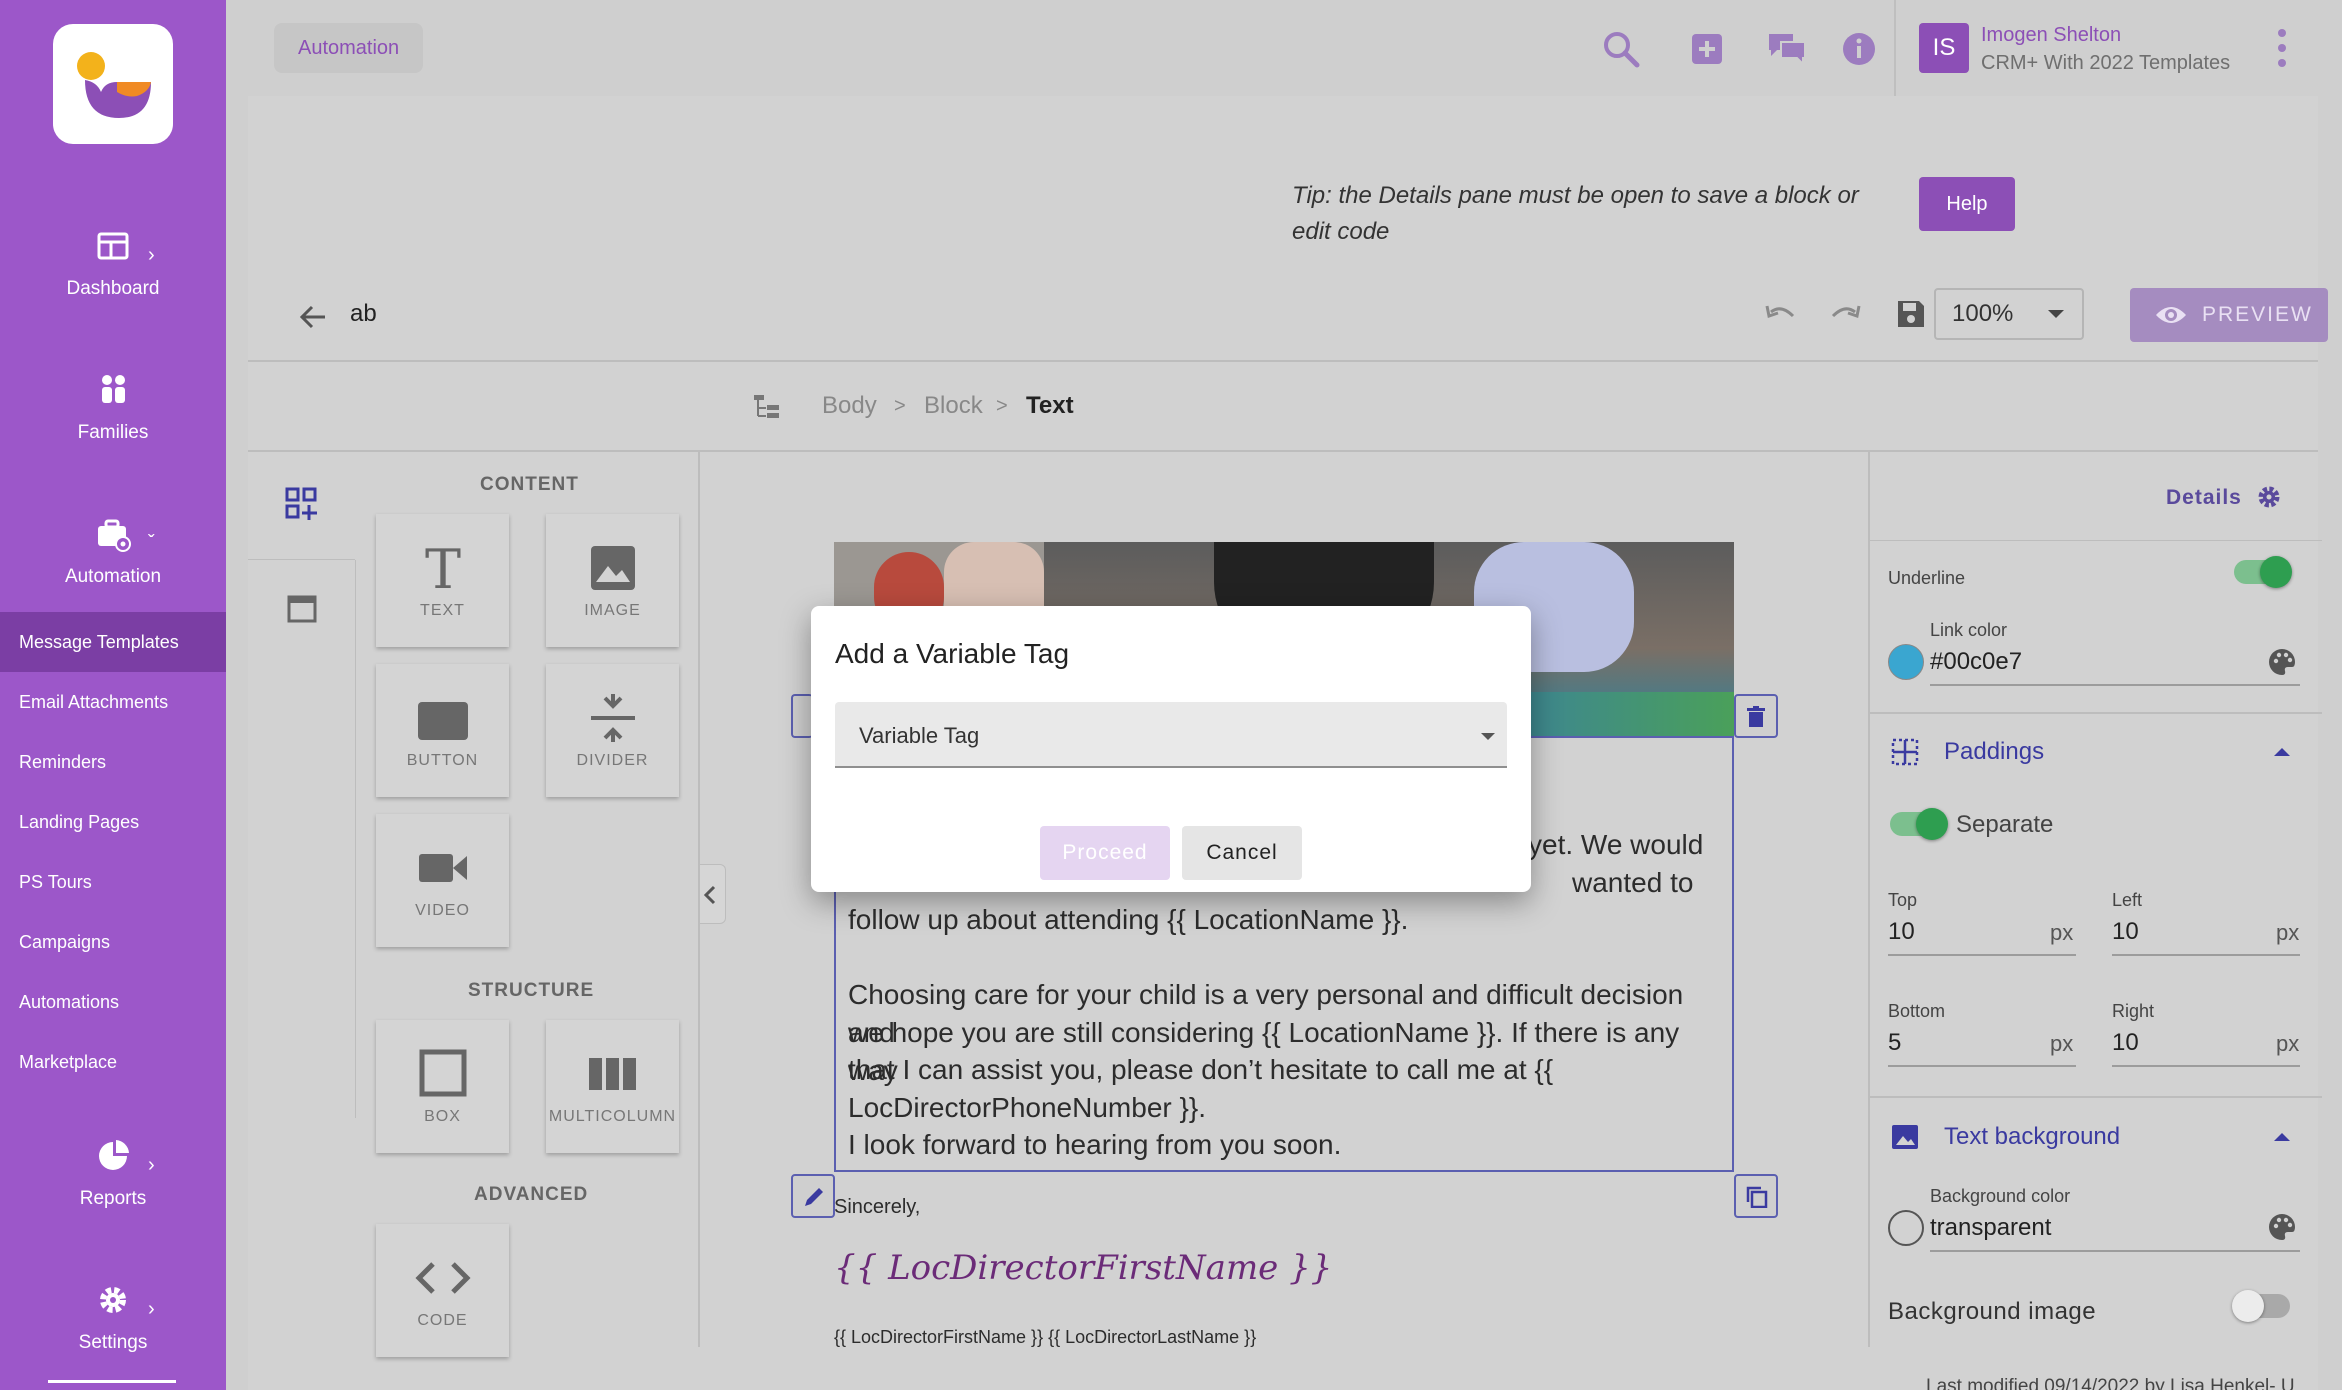 The image size is (2342, 1390). What do you see at coordinates (531, 990) in the screenshot?
I see `structure-section-title: STRUCTURE` at bounding box center [531, 990].